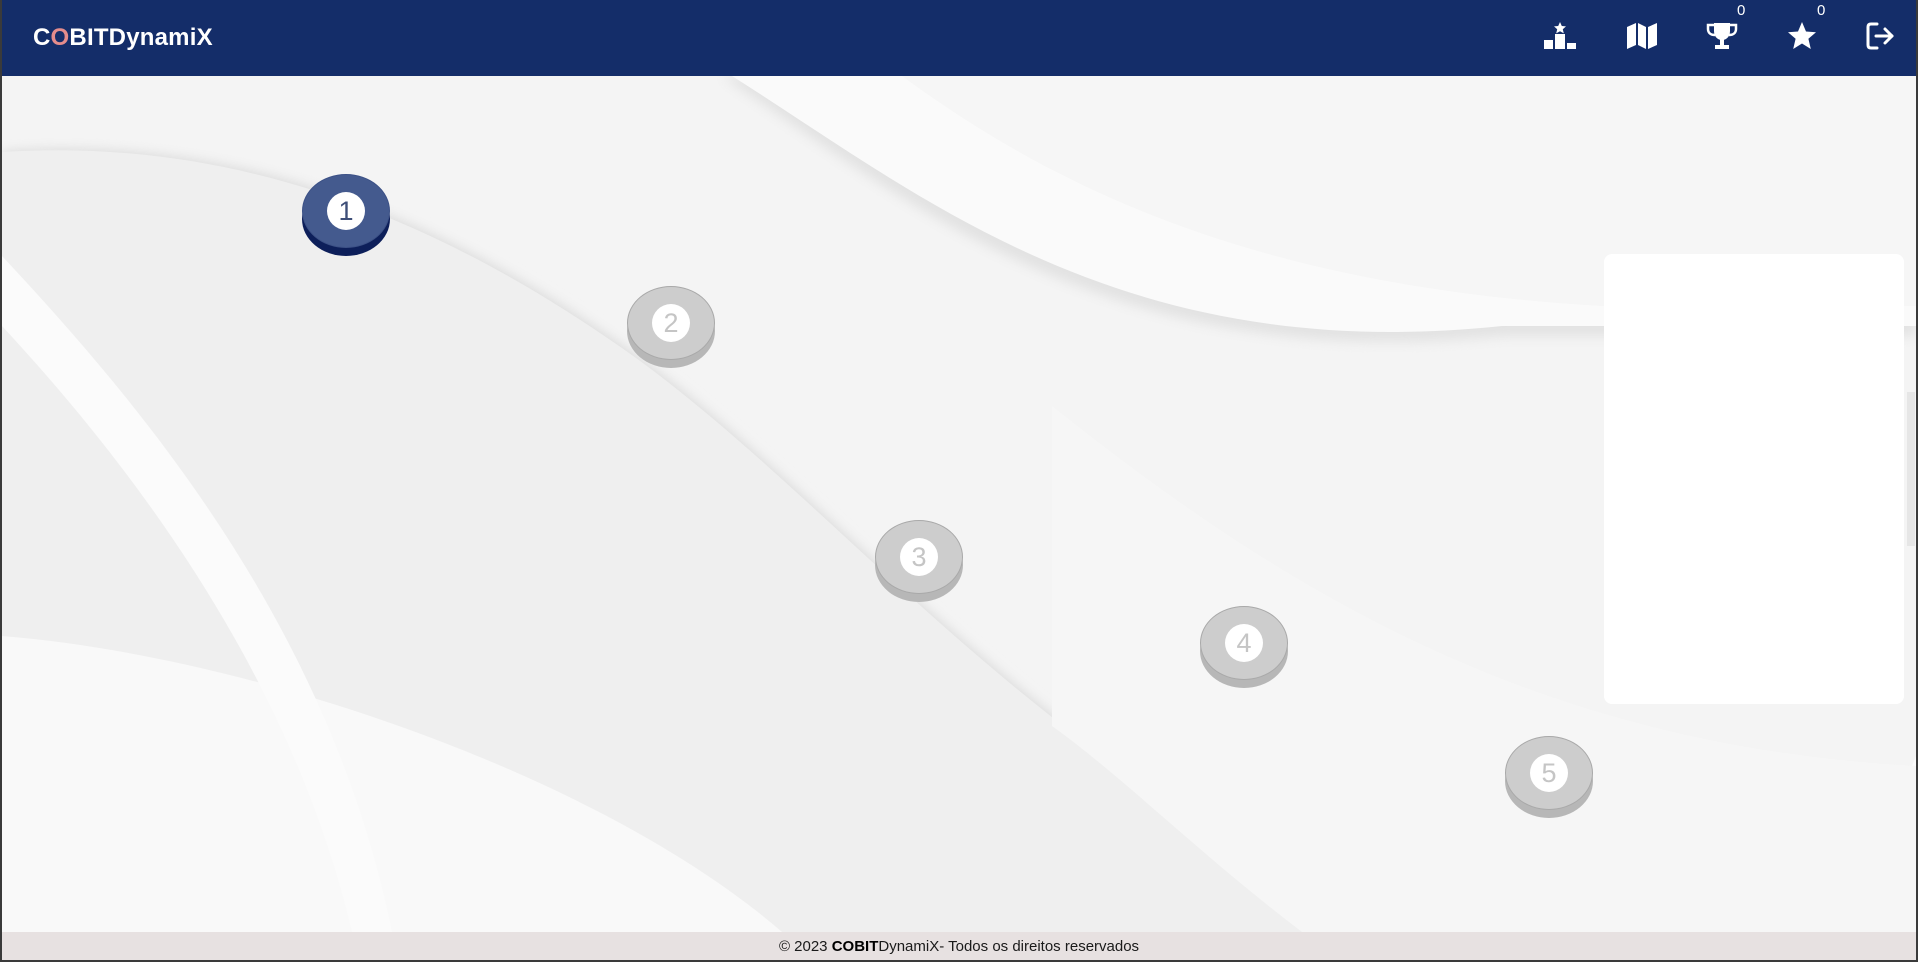 The width and height of the screenshot is (1918, 962). I want to click on footer-copyright: © 2023, so click(803, 946).